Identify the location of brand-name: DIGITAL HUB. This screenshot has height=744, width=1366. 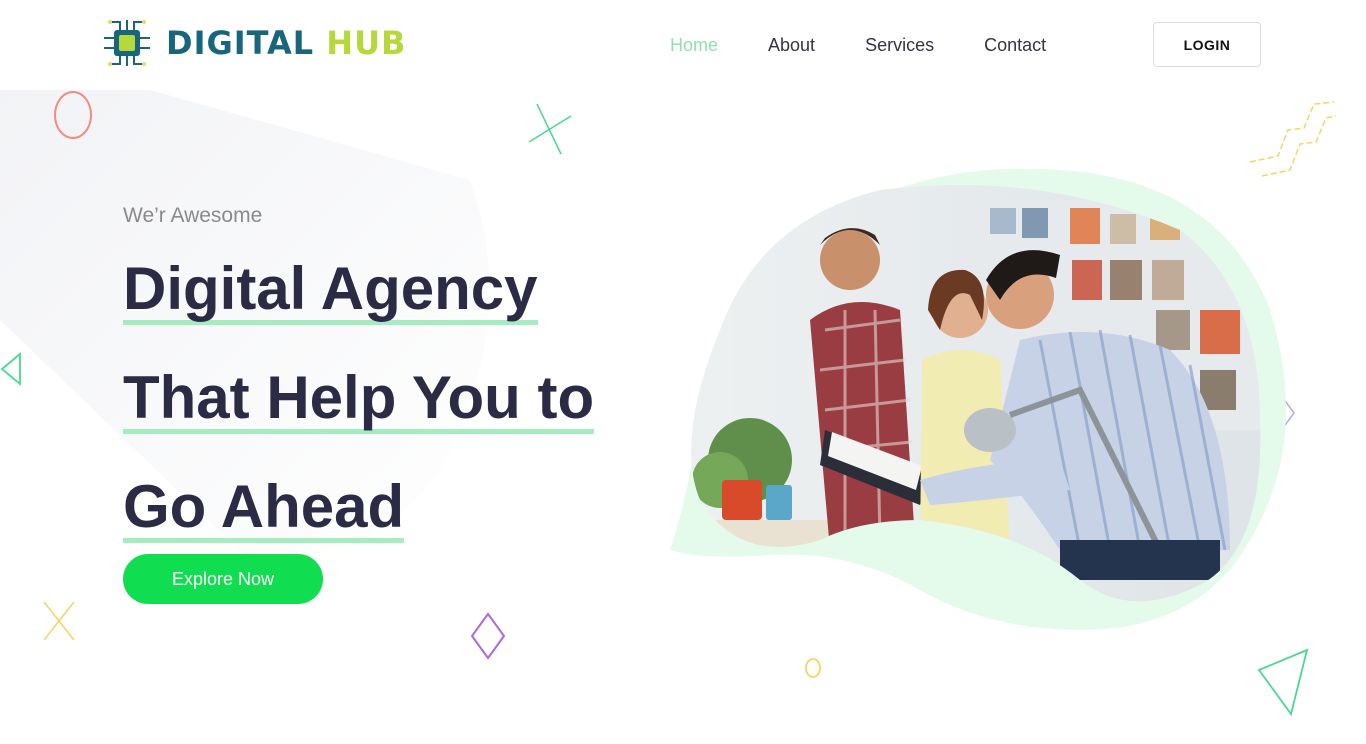
(286, 43).